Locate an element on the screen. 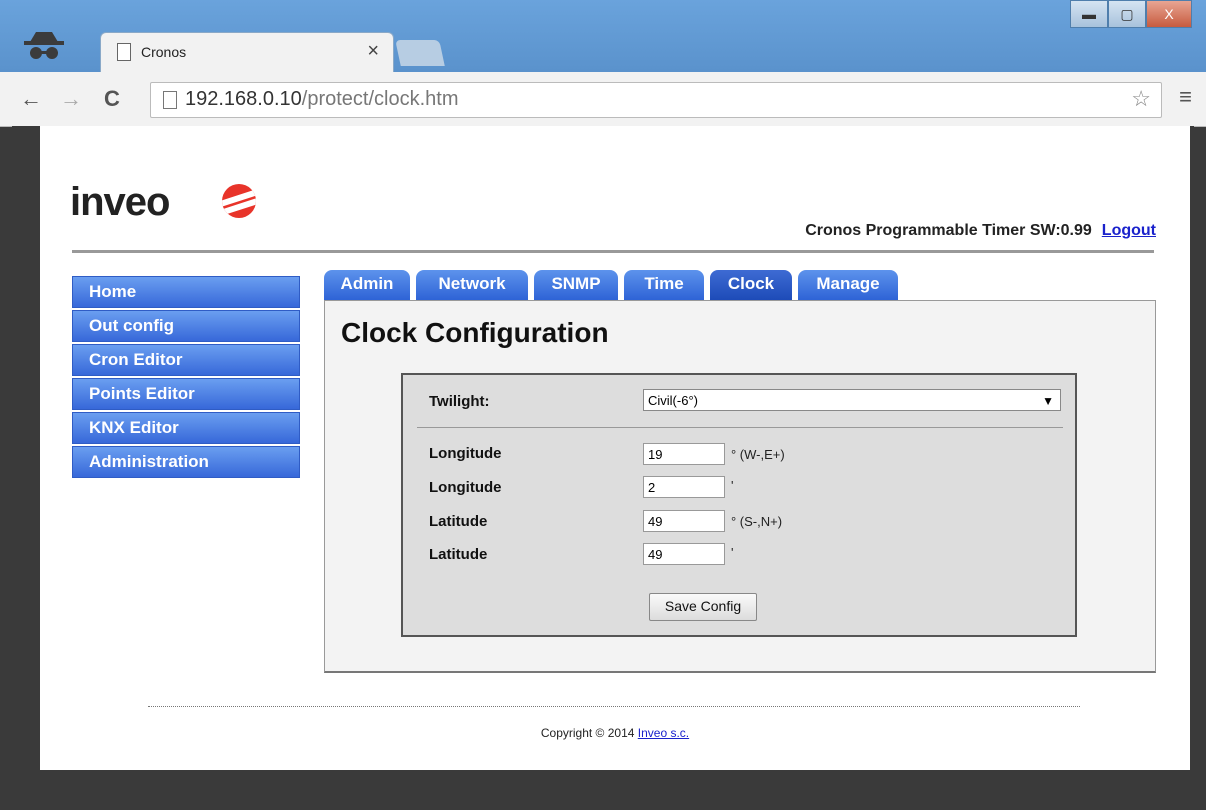 This screenshot has height=810, width=1206. longitude-deg-label: Longitude is located at coordinates (465, 453).